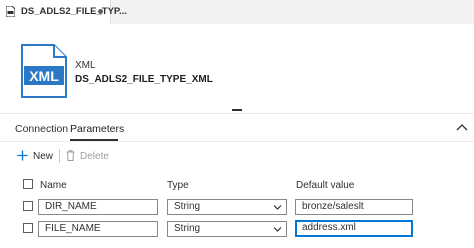 Image resolution: width=474 pixels, height=248 pixels. I want to click on xml-icon-text: XML, so click(44, 76).